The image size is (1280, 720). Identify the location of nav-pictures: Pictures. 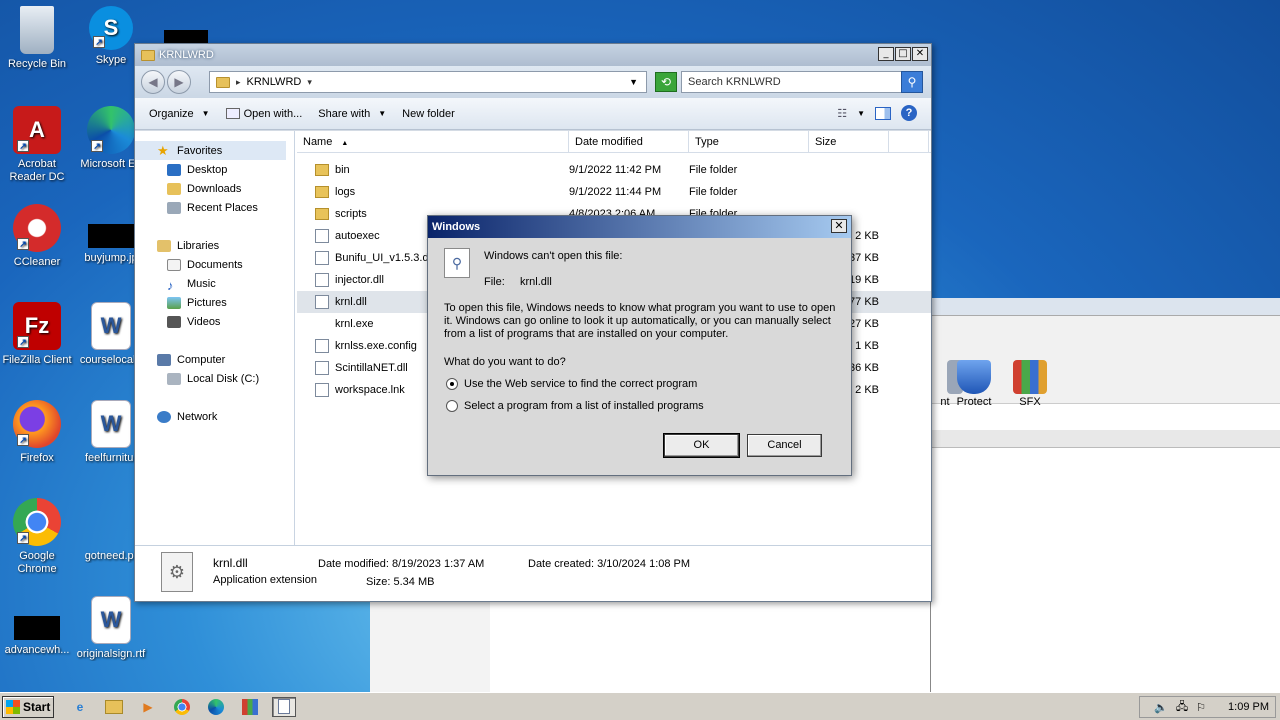
(214, 302).